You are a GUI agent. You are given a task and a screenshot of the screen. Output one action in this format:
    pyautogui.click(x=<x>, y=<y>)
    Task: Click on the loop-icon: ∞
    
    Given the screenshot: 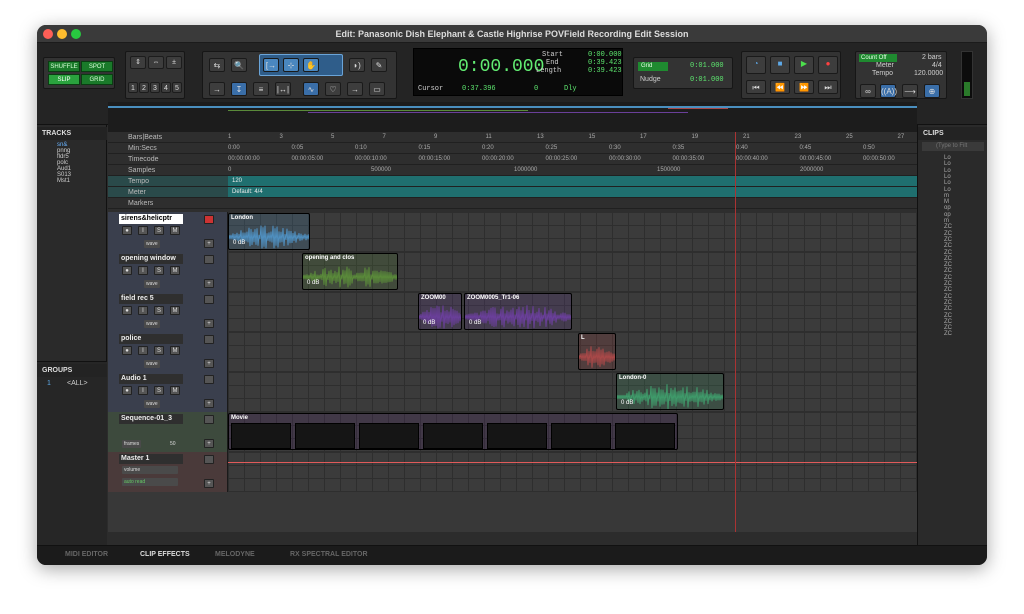 What is the action you would take?
    pyautogui.click(x=868, y=91)
    